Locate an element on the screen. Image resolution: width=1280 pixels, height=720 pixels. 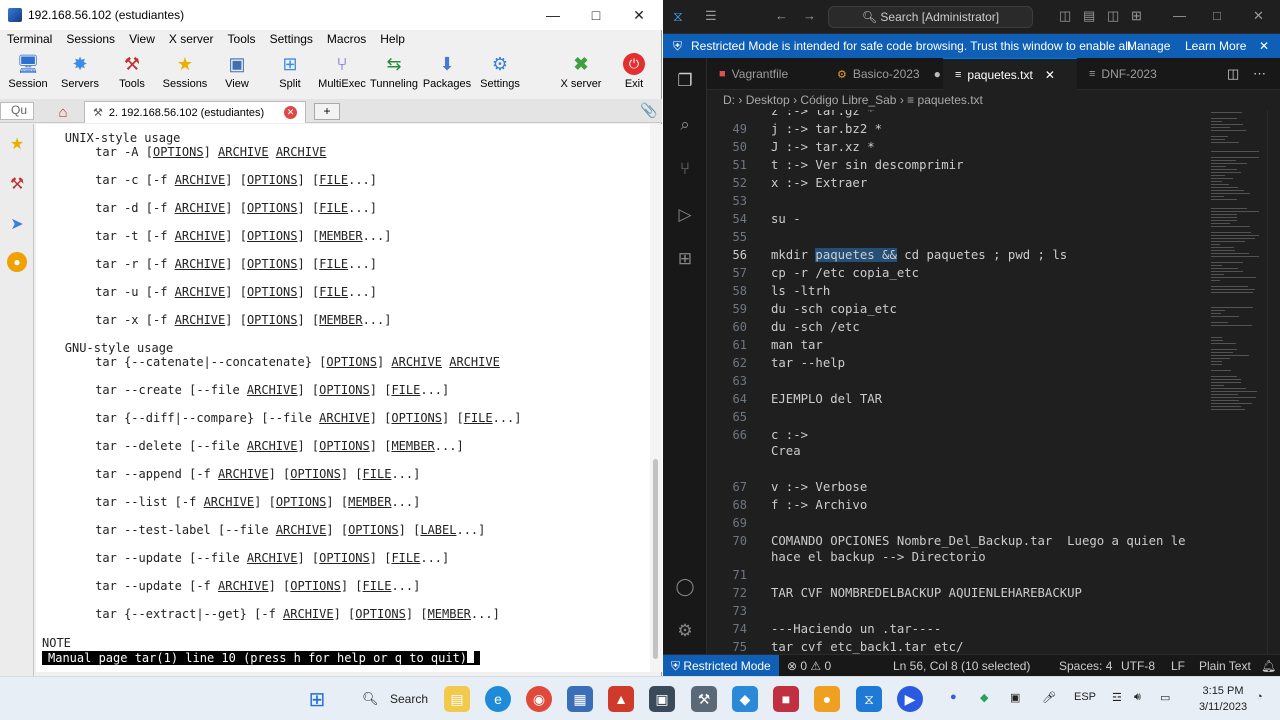
menu-terminal: Terminal is located at coordinates (29, 39).